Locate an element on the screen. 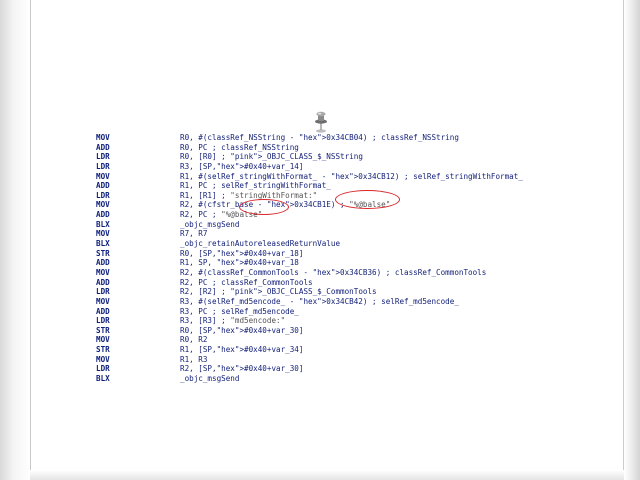  code-line: ADD R1, PC ; selRef_stringWithFormat_ is located at coordinates (324, 186).